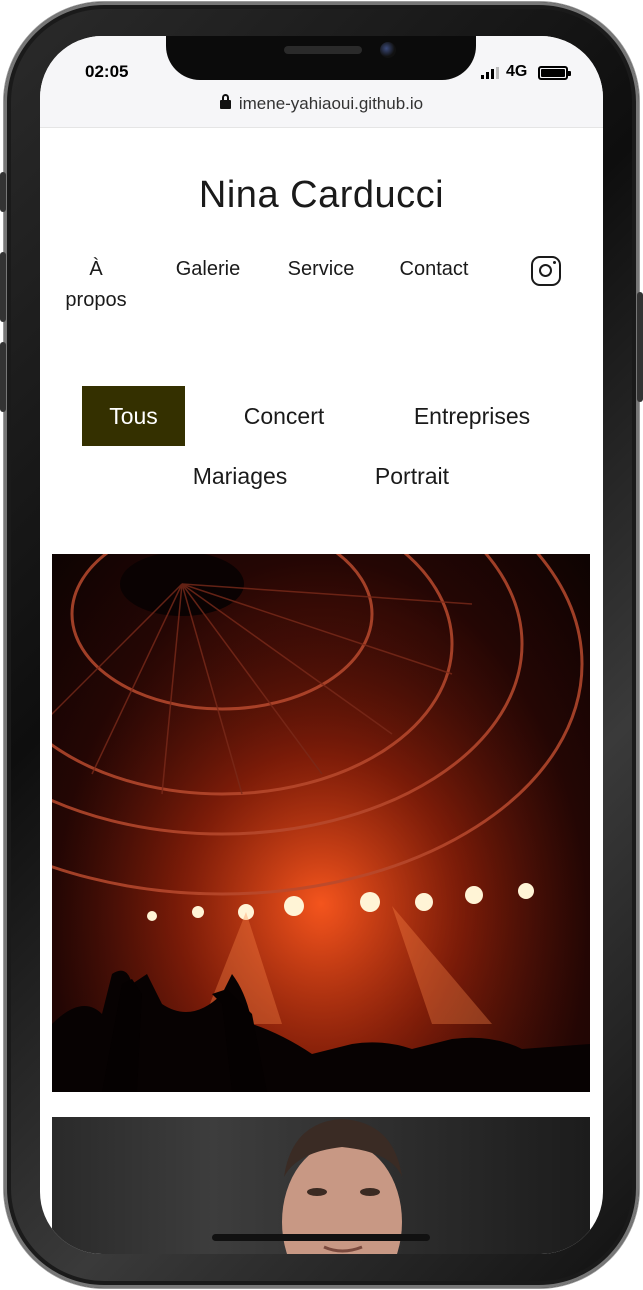 Image resolution: width=643 pixels, height=1290 pixels. Describe the element at coordinates (321, 195) in the screenshot. I see `site-title: Nina Carducci` at that location.